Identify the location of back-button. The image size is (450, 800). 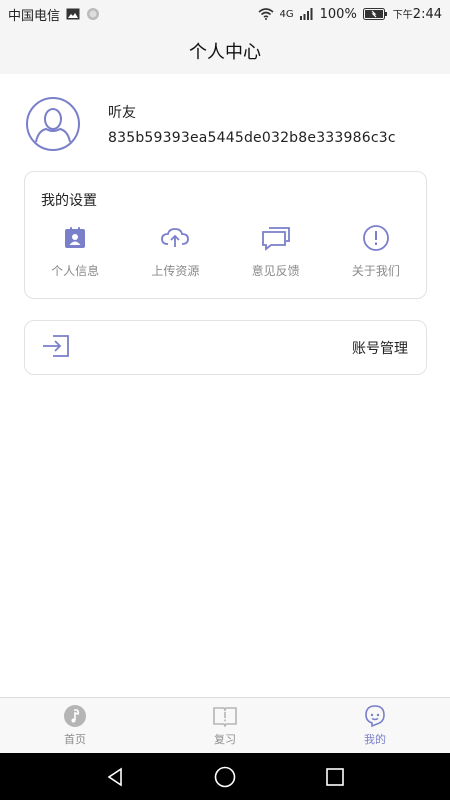
(115, 777).